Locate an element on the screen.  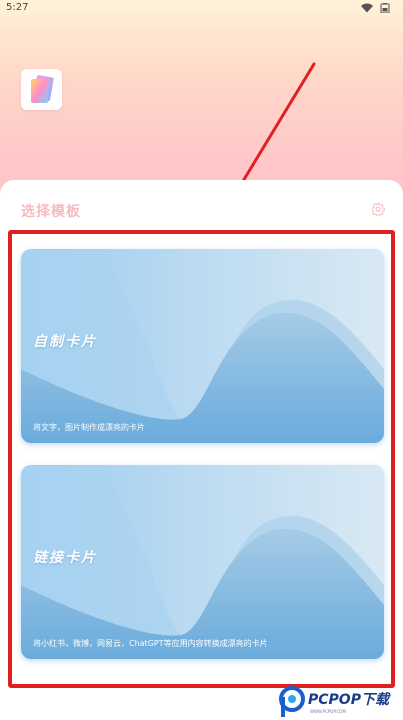
watermark-brand: PCPOP下载 is located at coordinates (348, 700).